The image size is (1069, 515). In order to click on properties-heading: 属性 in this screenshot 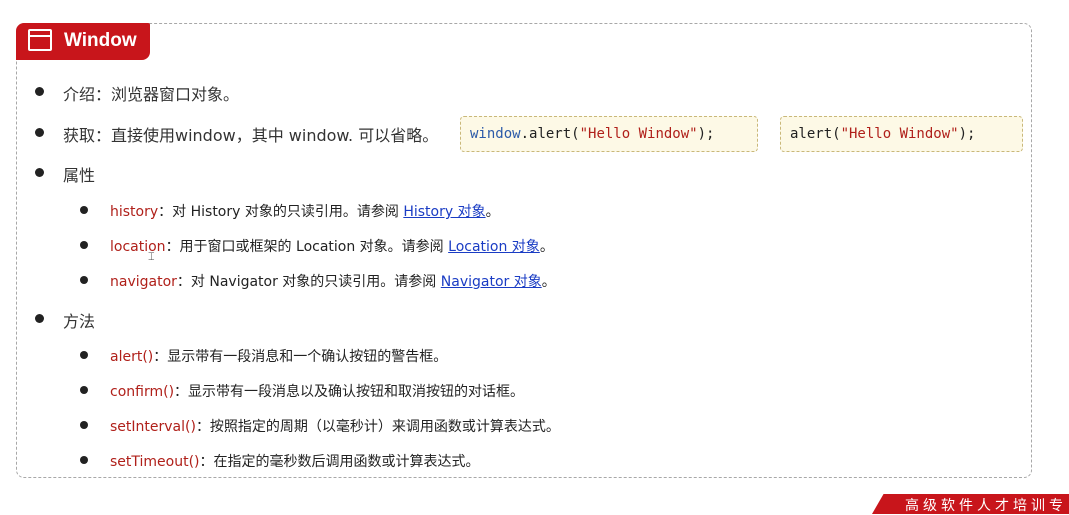, I will do `click(79, 175)`.